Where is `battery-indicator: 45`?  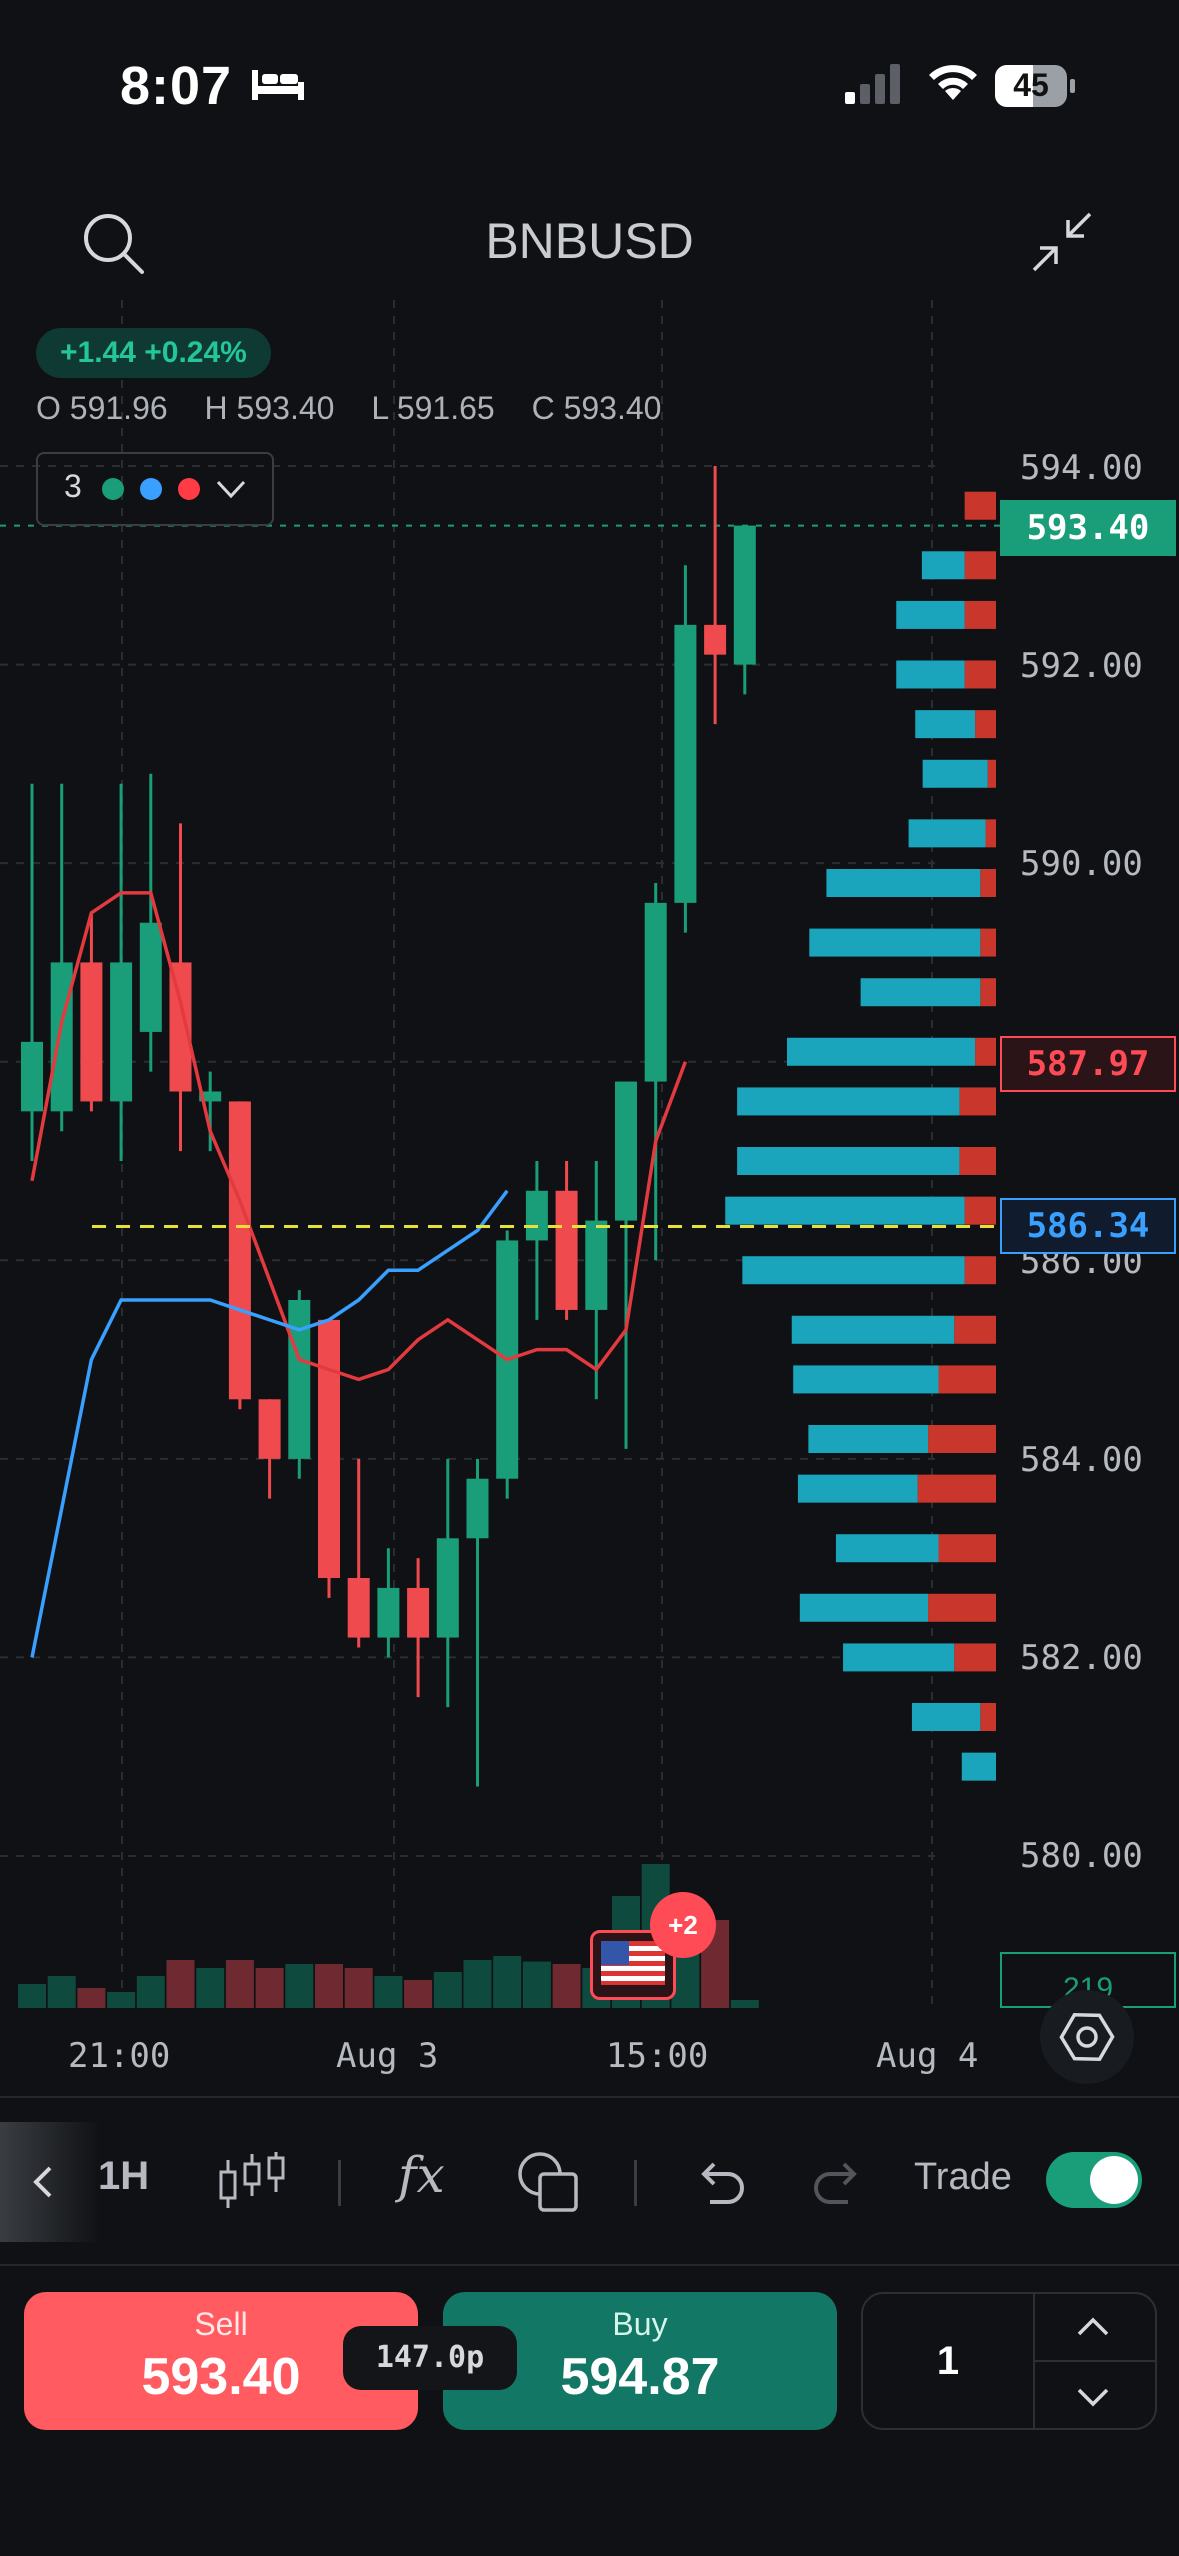
battery-indicator: 45 is located at coordinates (1035, 86).